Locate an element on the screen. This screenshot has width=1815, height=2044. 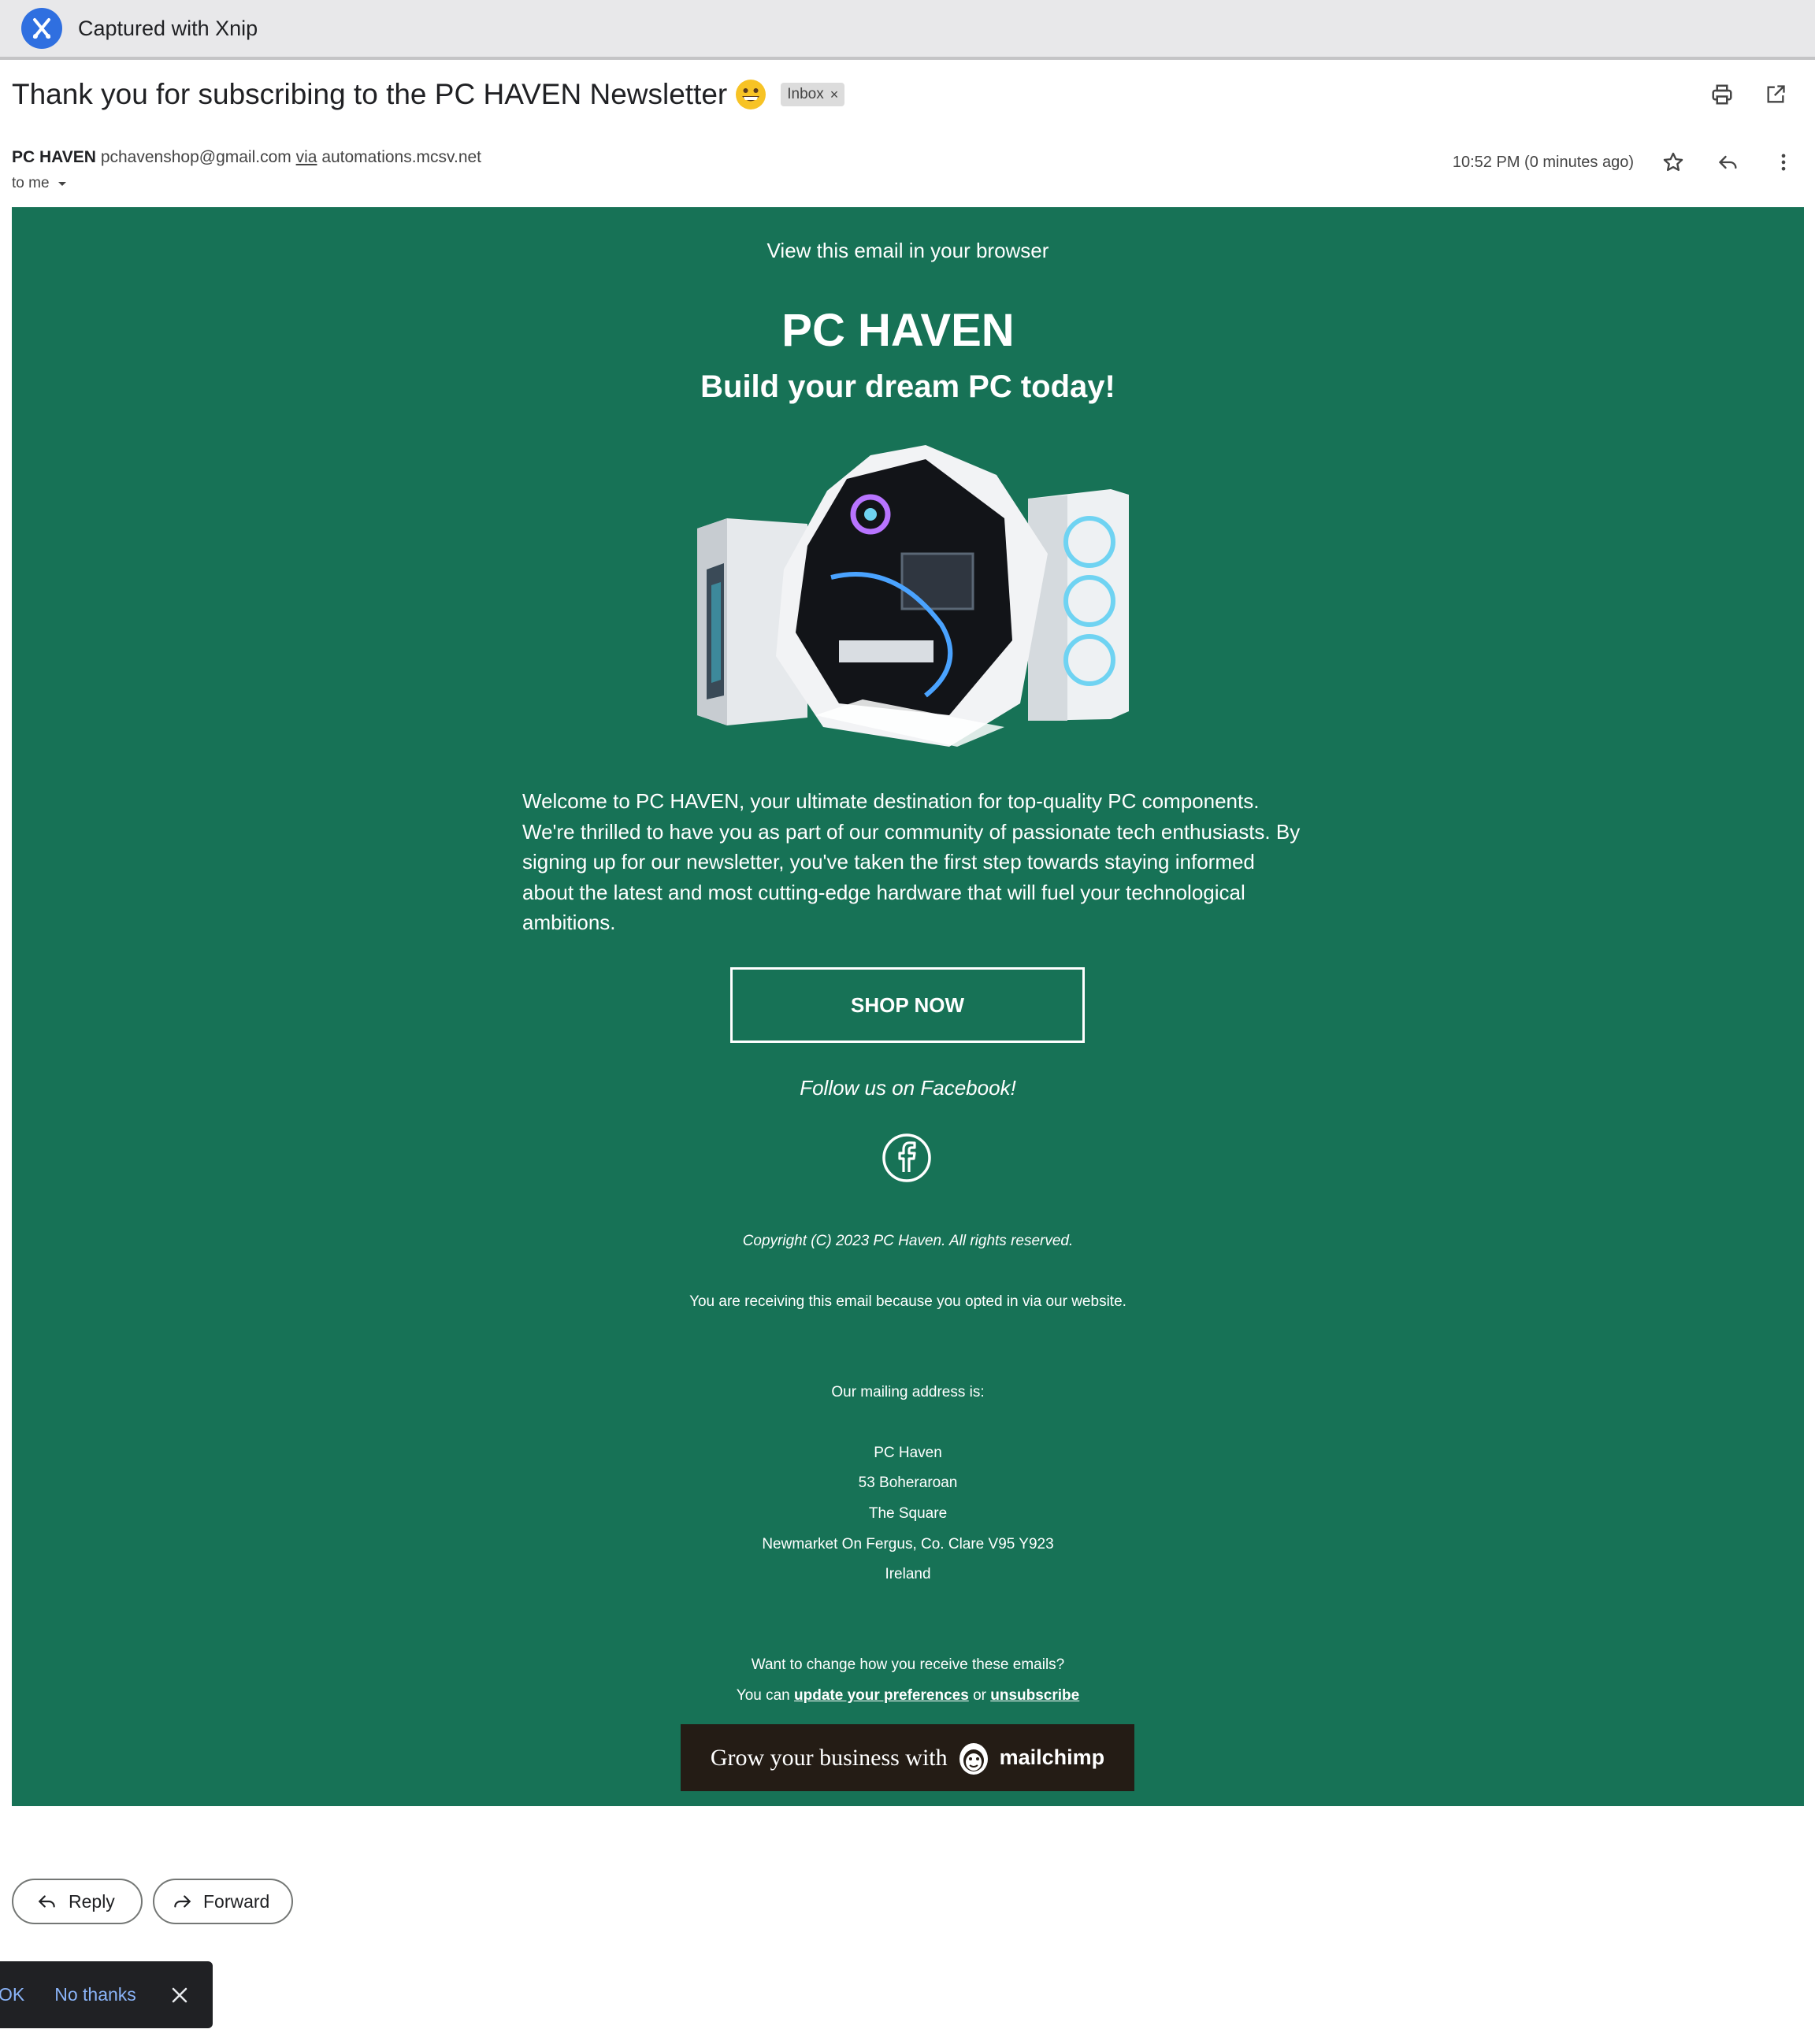
shop-now-button: SHOP NOW is located at coordinates (907, 1005).